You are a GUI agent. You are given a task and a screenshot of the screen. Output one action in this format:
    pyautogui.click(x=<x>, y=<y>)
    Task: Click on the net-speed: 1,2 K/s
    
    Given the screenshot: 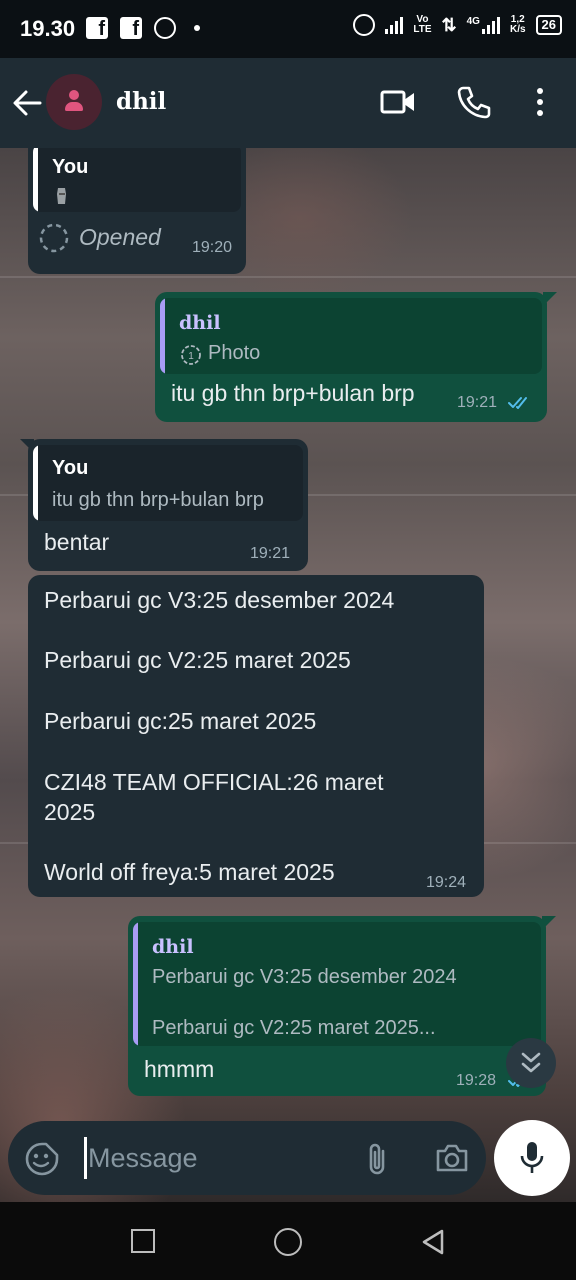 What is the action you would take?
    pyautogui.click(x=518, y=25)
    